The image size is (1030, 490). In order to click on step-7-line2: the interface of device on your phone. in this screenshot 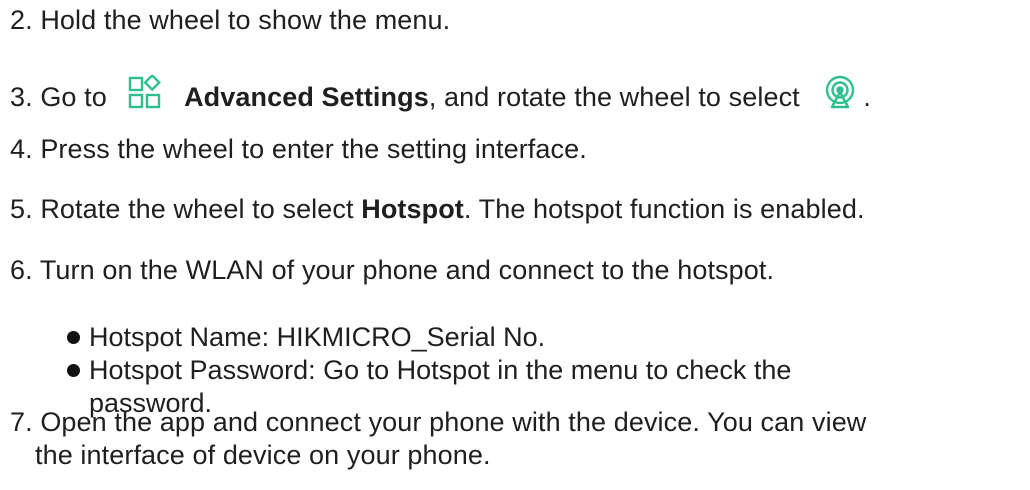, I will do `click(263, 455)`.